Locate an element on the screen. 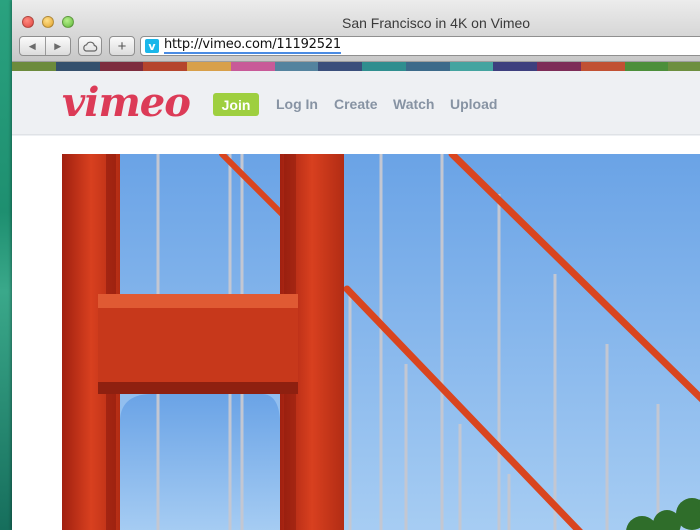 This screenshot has height=530, width=700. nav-watch-link: Watch is located at coordinates (413, 104).